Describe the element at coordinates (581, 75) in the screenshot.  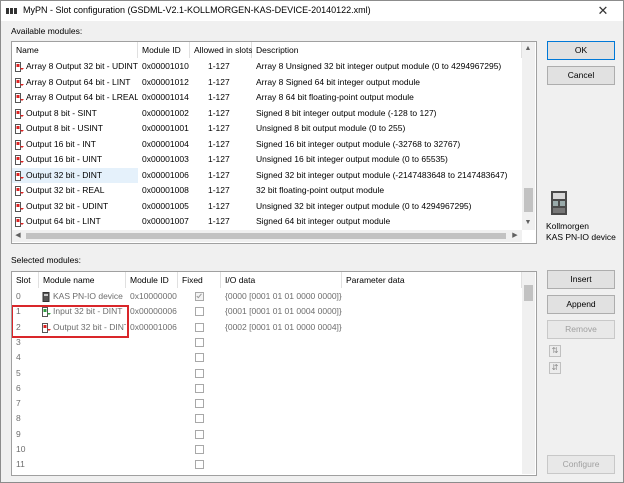
I see `cancel-button: Cancel` at that location.